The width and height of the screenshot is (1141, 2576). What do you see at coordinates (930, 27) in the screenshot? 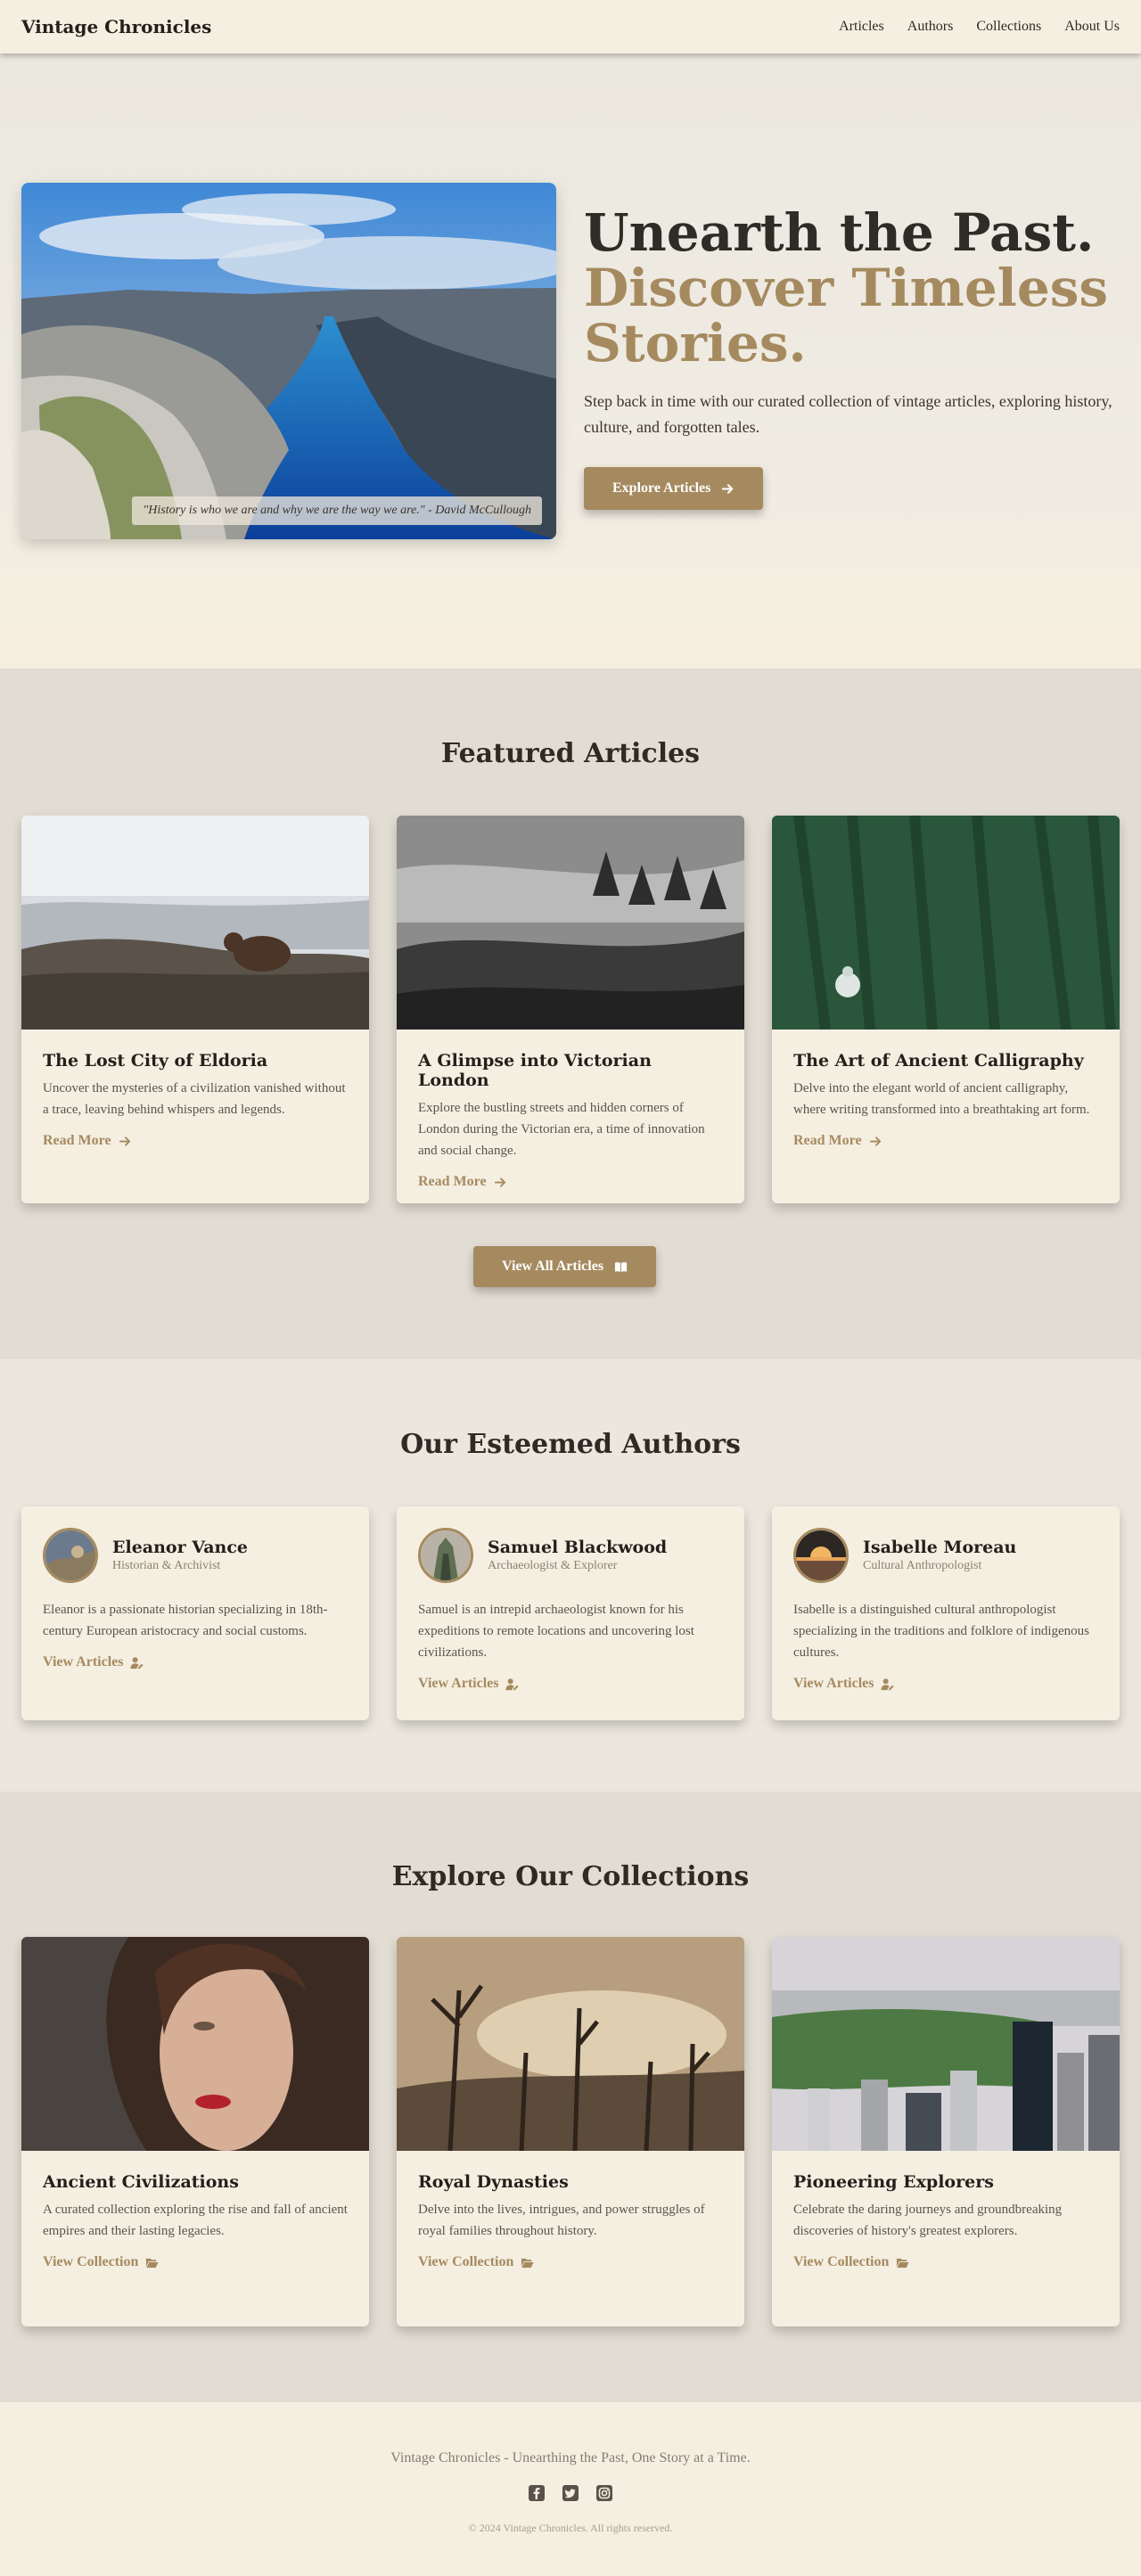
I see `nav-link-authors: Authors` at bounding box center [930, 27].